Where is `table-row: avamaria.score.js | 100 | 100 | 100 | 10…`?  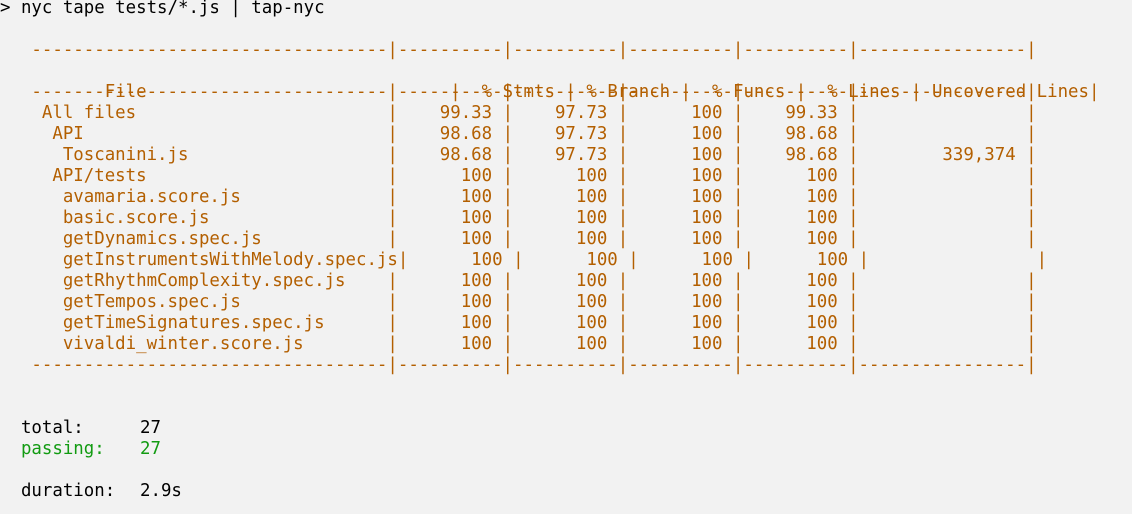 table-row: avamaria.score.js | 100 | 100 | 100 | 10… is located at coordinates (566, 197).